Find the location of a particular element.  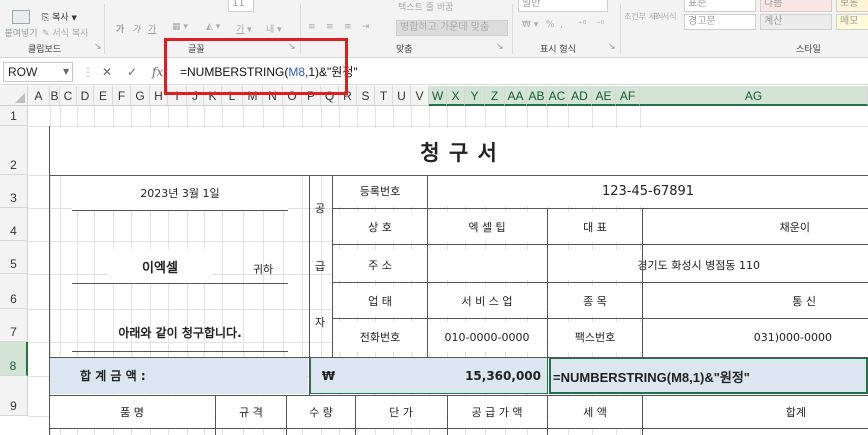

indent-button: ⇥ is located at coordinates (366, 27).